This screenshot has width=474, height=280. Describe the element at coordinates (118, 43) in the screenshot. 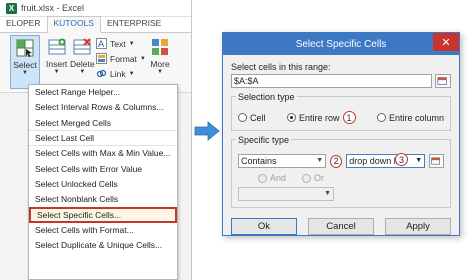

I see `text-menu-label: Text` at that location.